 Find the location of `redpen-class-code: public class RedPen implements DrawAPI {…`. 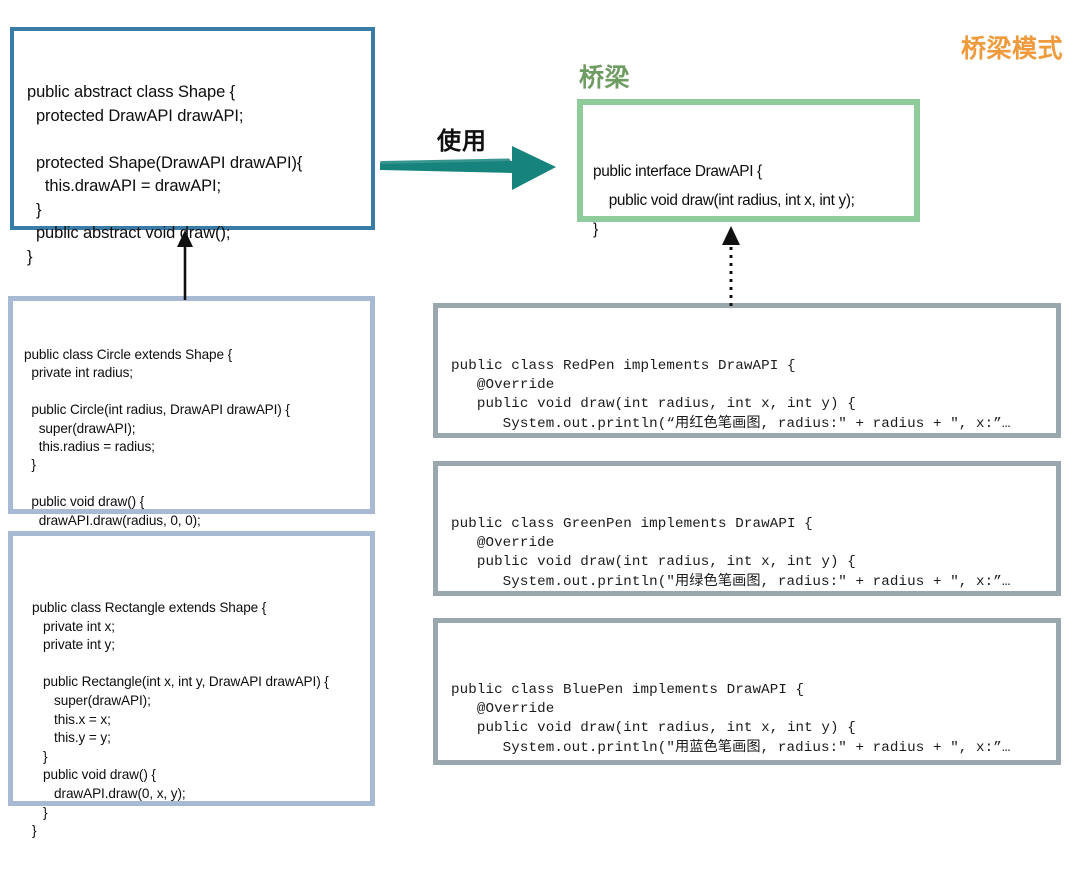

redpen-class-code: public class RedPen implements DrawAPI {… is located at coordinates (731, 395).